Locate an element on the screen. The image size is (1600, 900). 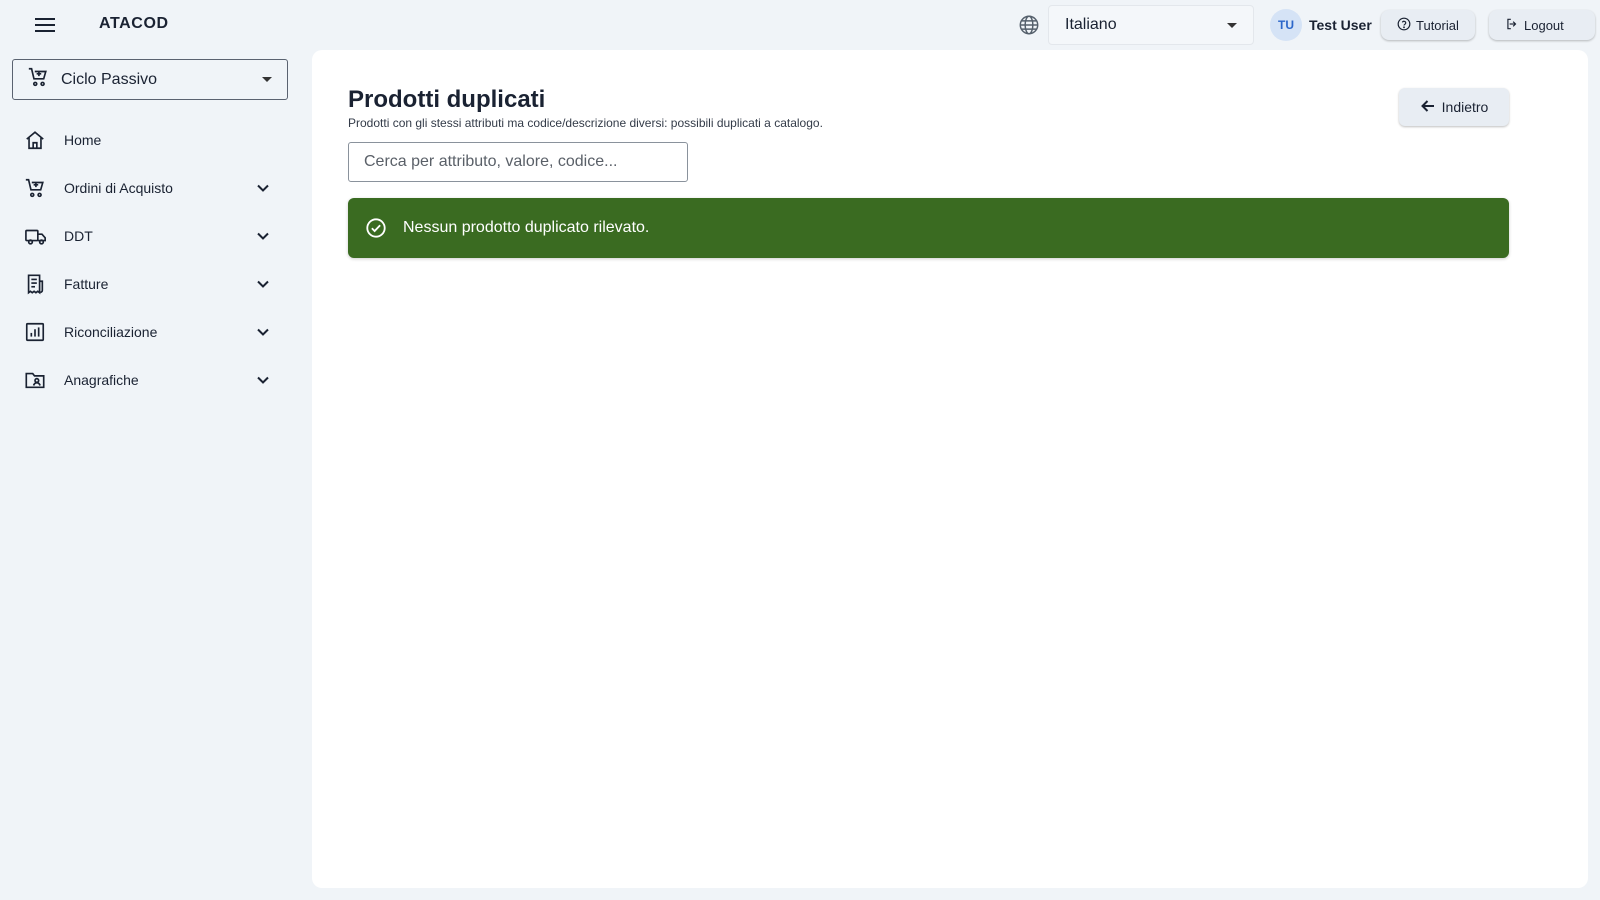
sidebar-item-riconciliazione: Riconciliazione is located at coordinates (150, 332).